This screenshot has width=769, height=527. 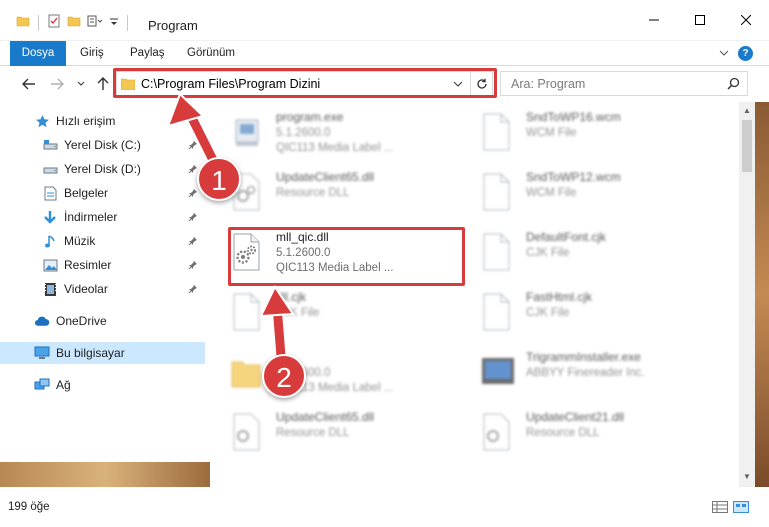 What do you see at coordinates (580, 254) in the screenshot?
I see `file-tile: DefaultFont.cjk CJK File` at bounding box center [580, 254].